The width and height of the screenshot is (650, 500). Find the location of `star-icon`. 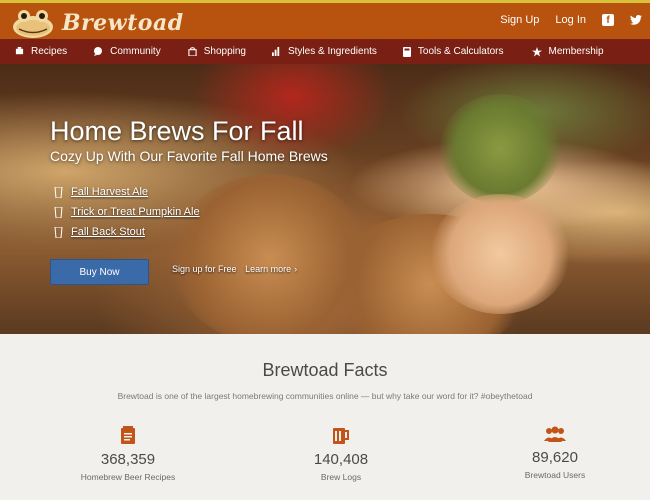

star-icon is located at coordinates (536, 51).